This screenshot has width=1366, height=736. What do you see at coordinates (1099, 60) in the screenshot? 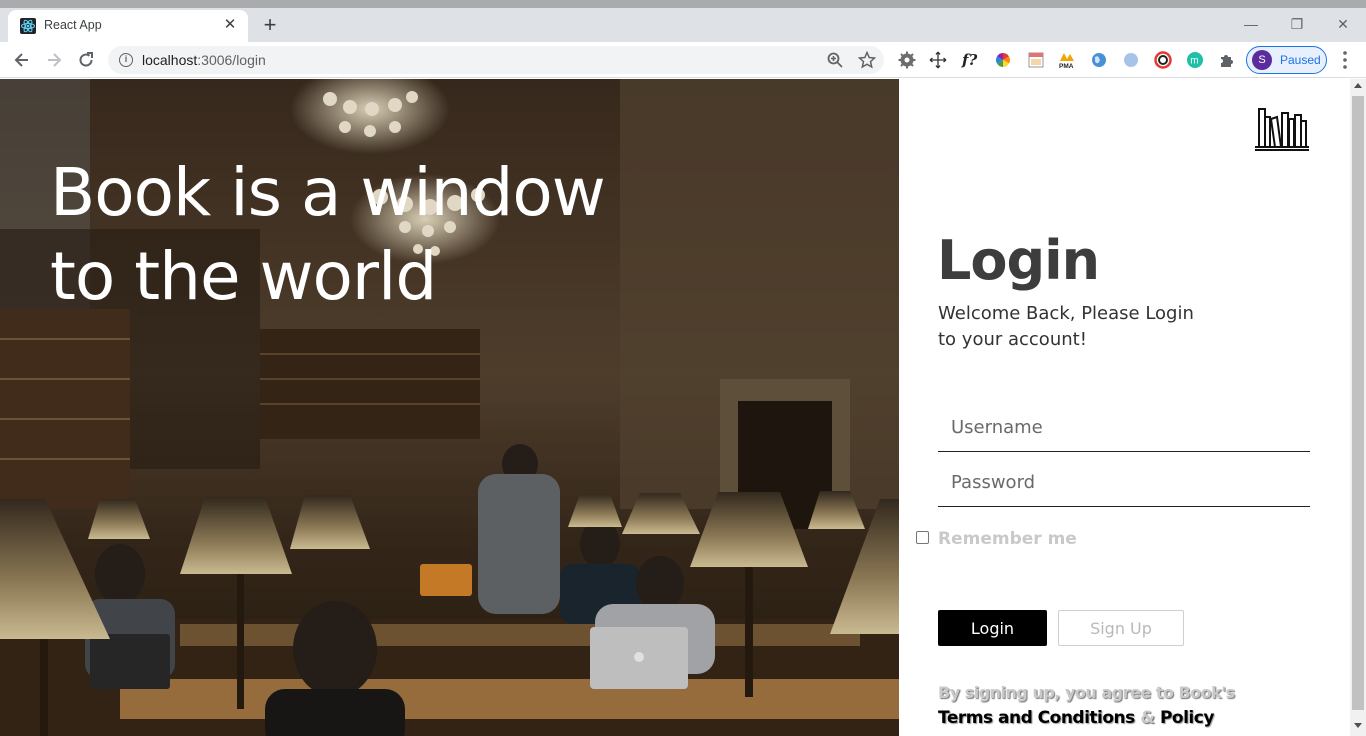
I see `earth-icon` at bounding box center [1099, 60].